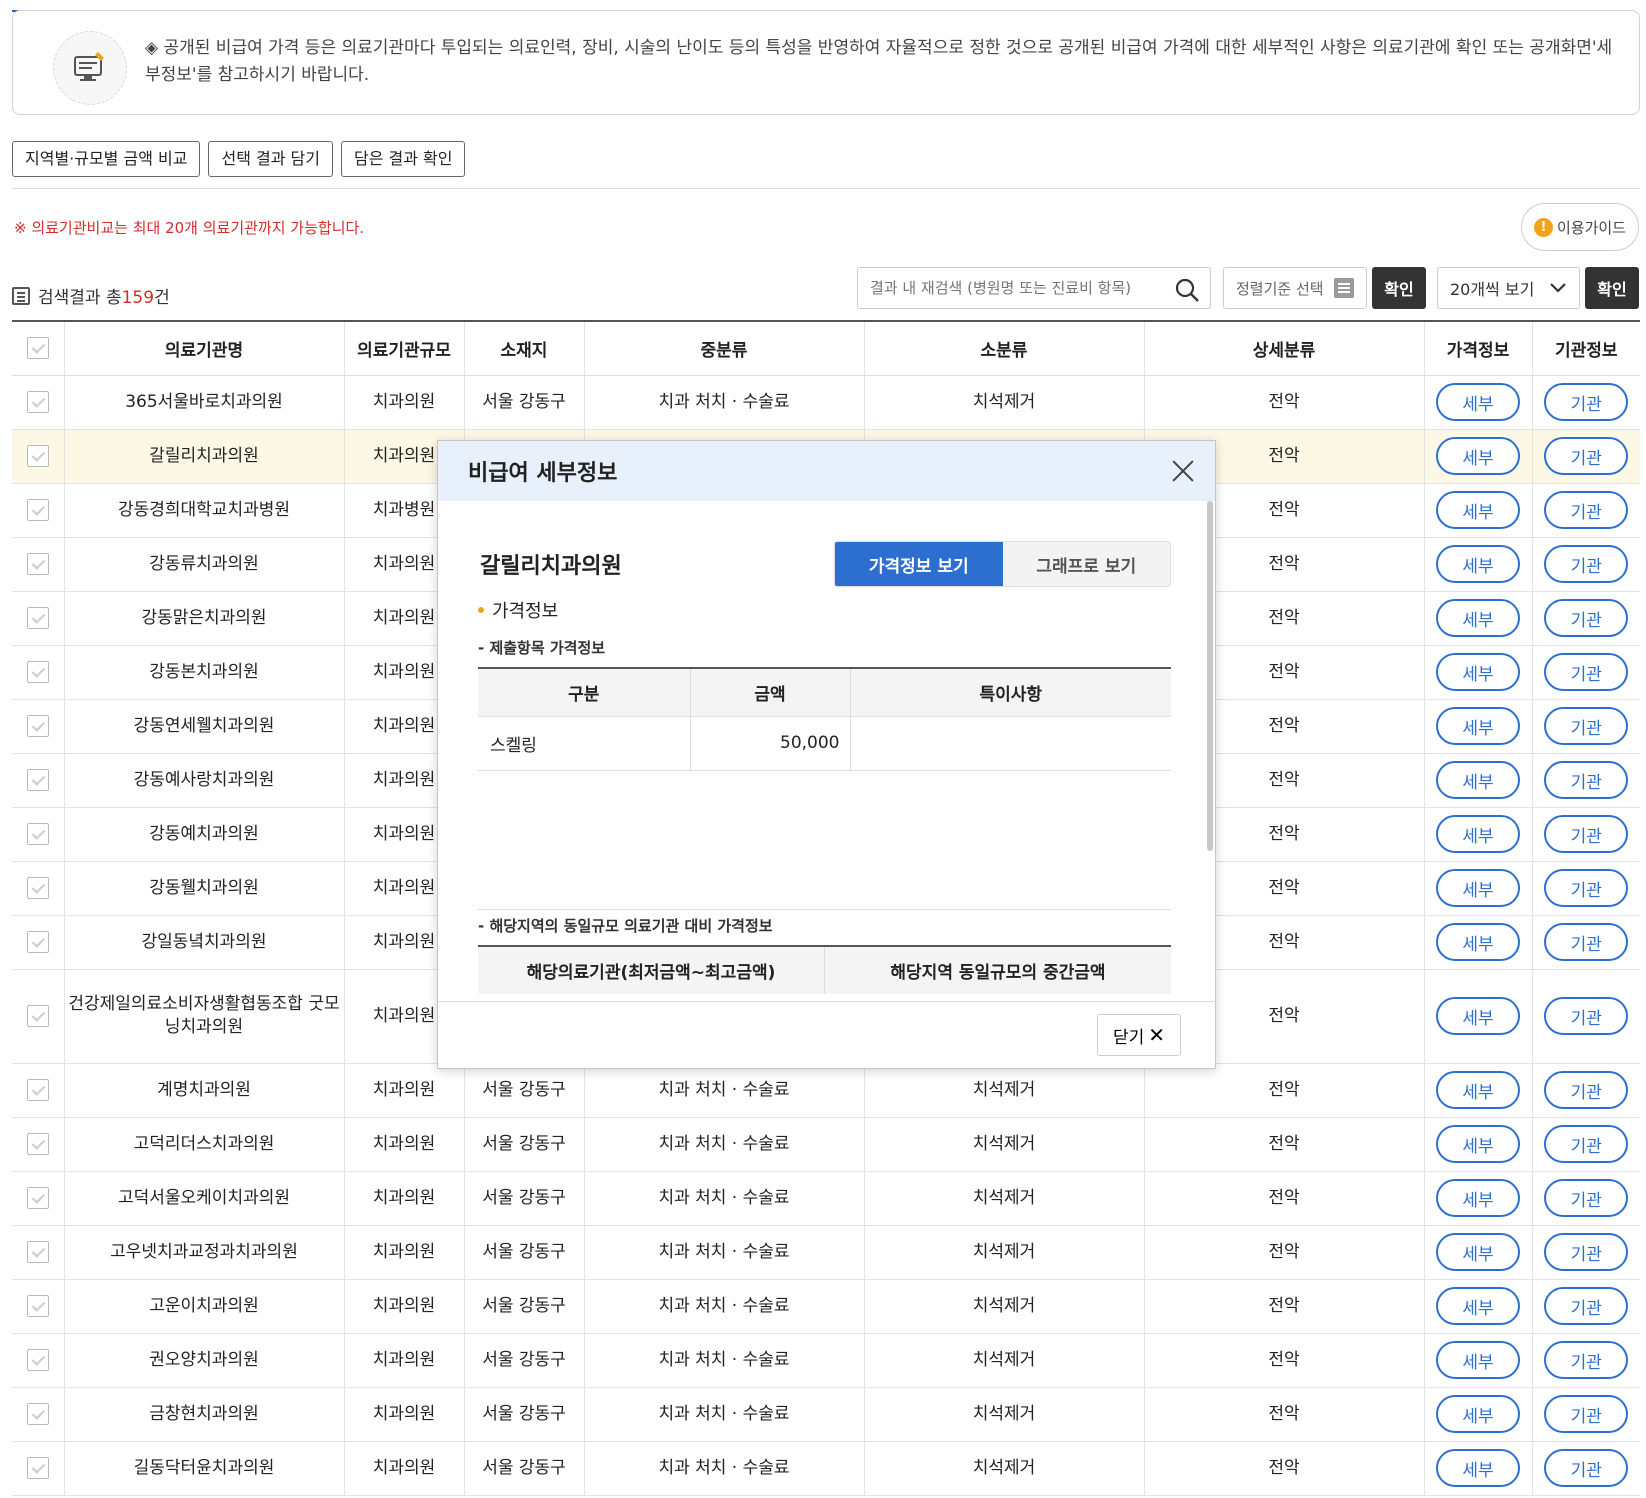 This screenshot has width=1646, height=1498. Describe the element at coordinates (1580, 227) in the screenshot. I see `usage-guide-button: ! 이용가이드` at that location.